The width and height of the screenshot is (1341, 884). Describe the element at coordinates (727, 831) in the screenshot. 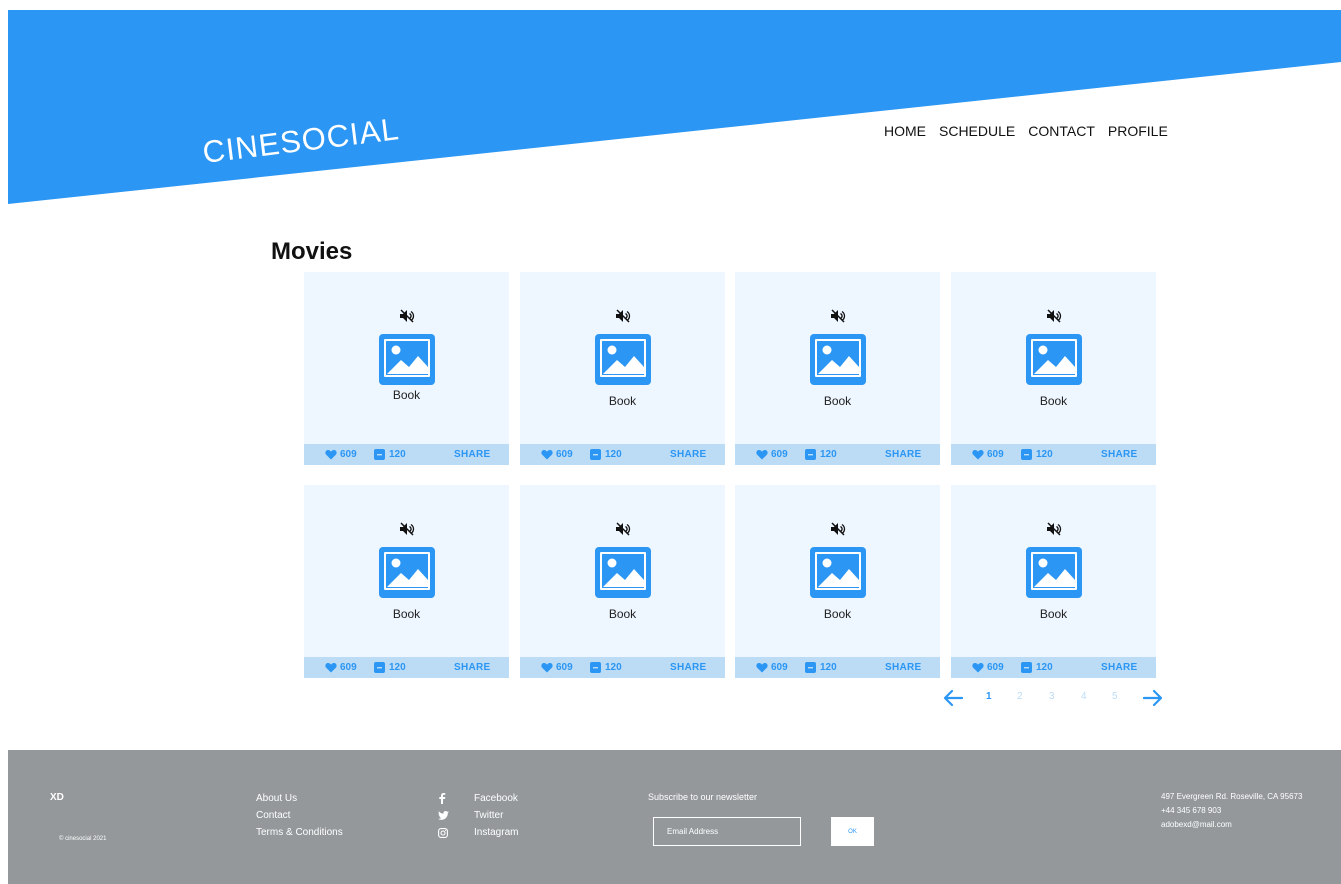

I see `newsletter-email-input` at that location.